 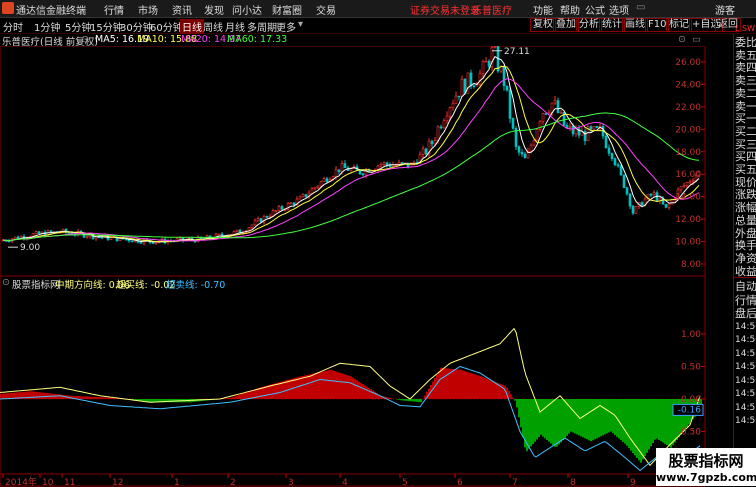 I want to click on sidebar-field: 净资, so click(x=745, y=258).